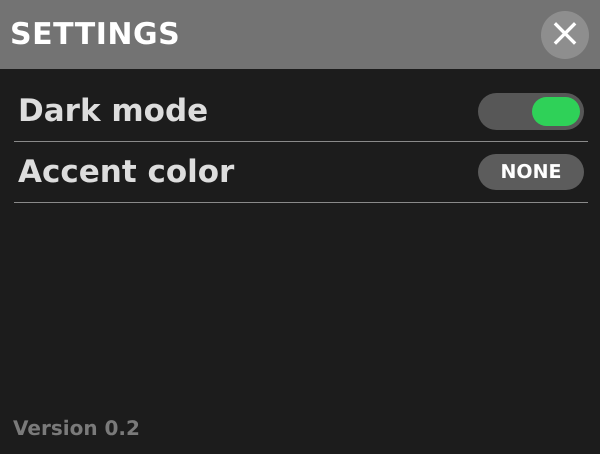 Image resolution: width=600 pixels, height=454 pixels. I want to click on accent-color-button: NONE, so click(531, 172).